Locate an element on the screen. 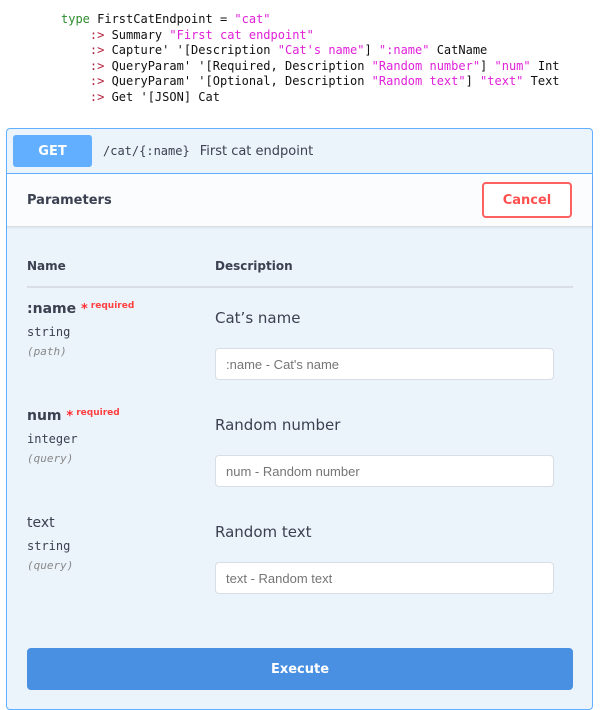 This screenshot has height=710, width=604. param-name-text: :name is located at coordinates (52, 309).